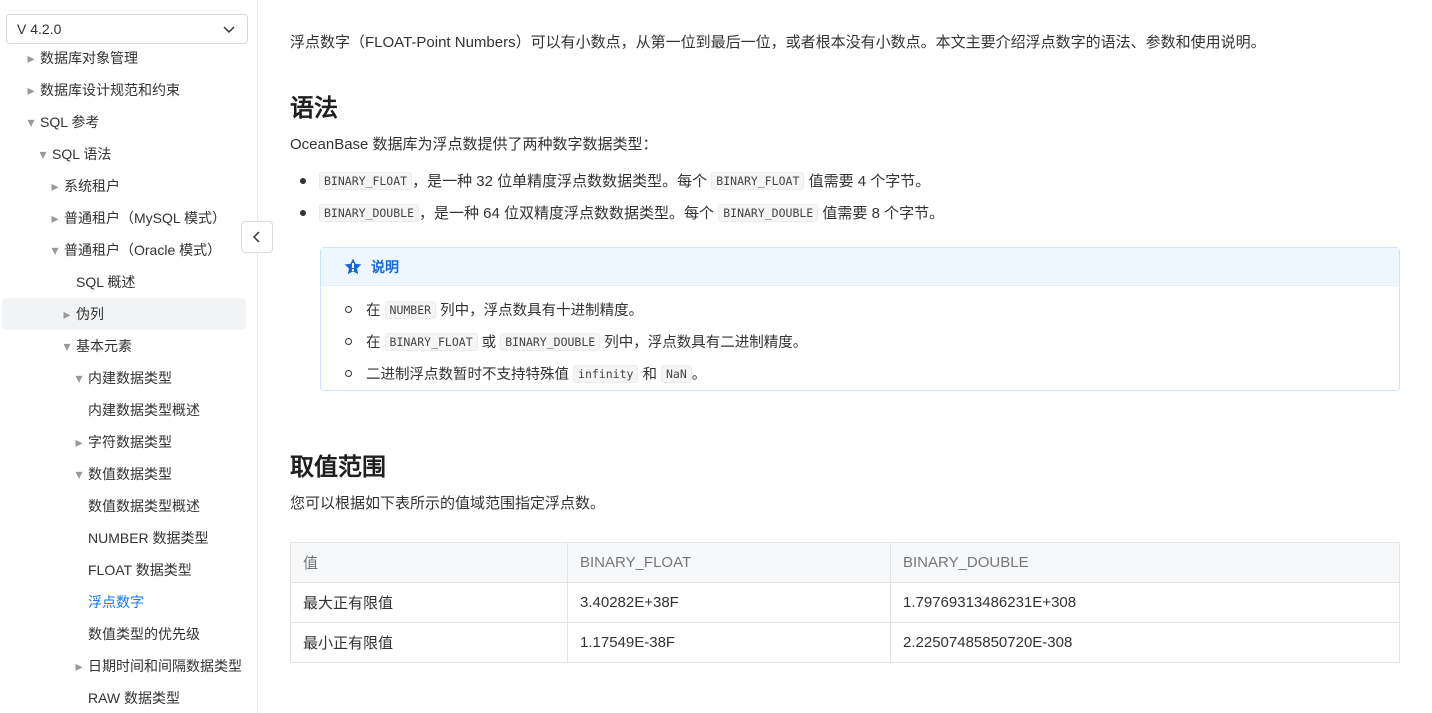 The image size is (1432, 713). What do you see at coordinates (338, 467) in the screenshot?
I see `range-heading: 取值范围` at bounding box center [338, 467].